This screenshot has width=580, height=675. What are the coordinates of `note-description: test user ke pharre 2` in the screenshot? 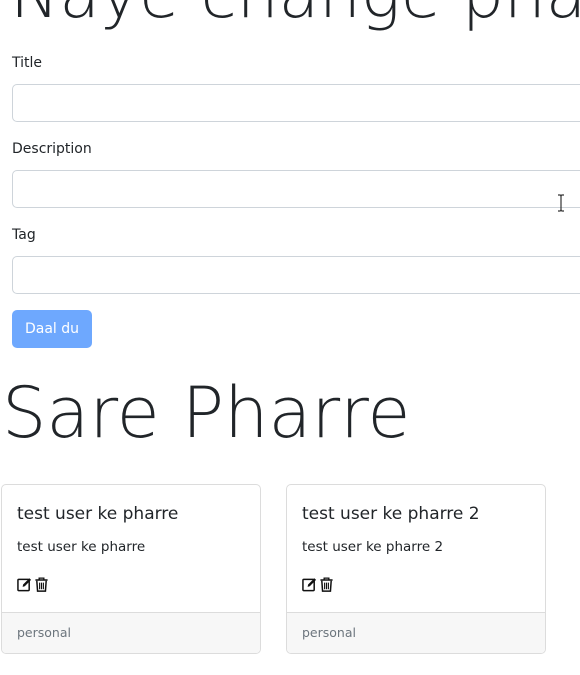 It's located at (373, 547).